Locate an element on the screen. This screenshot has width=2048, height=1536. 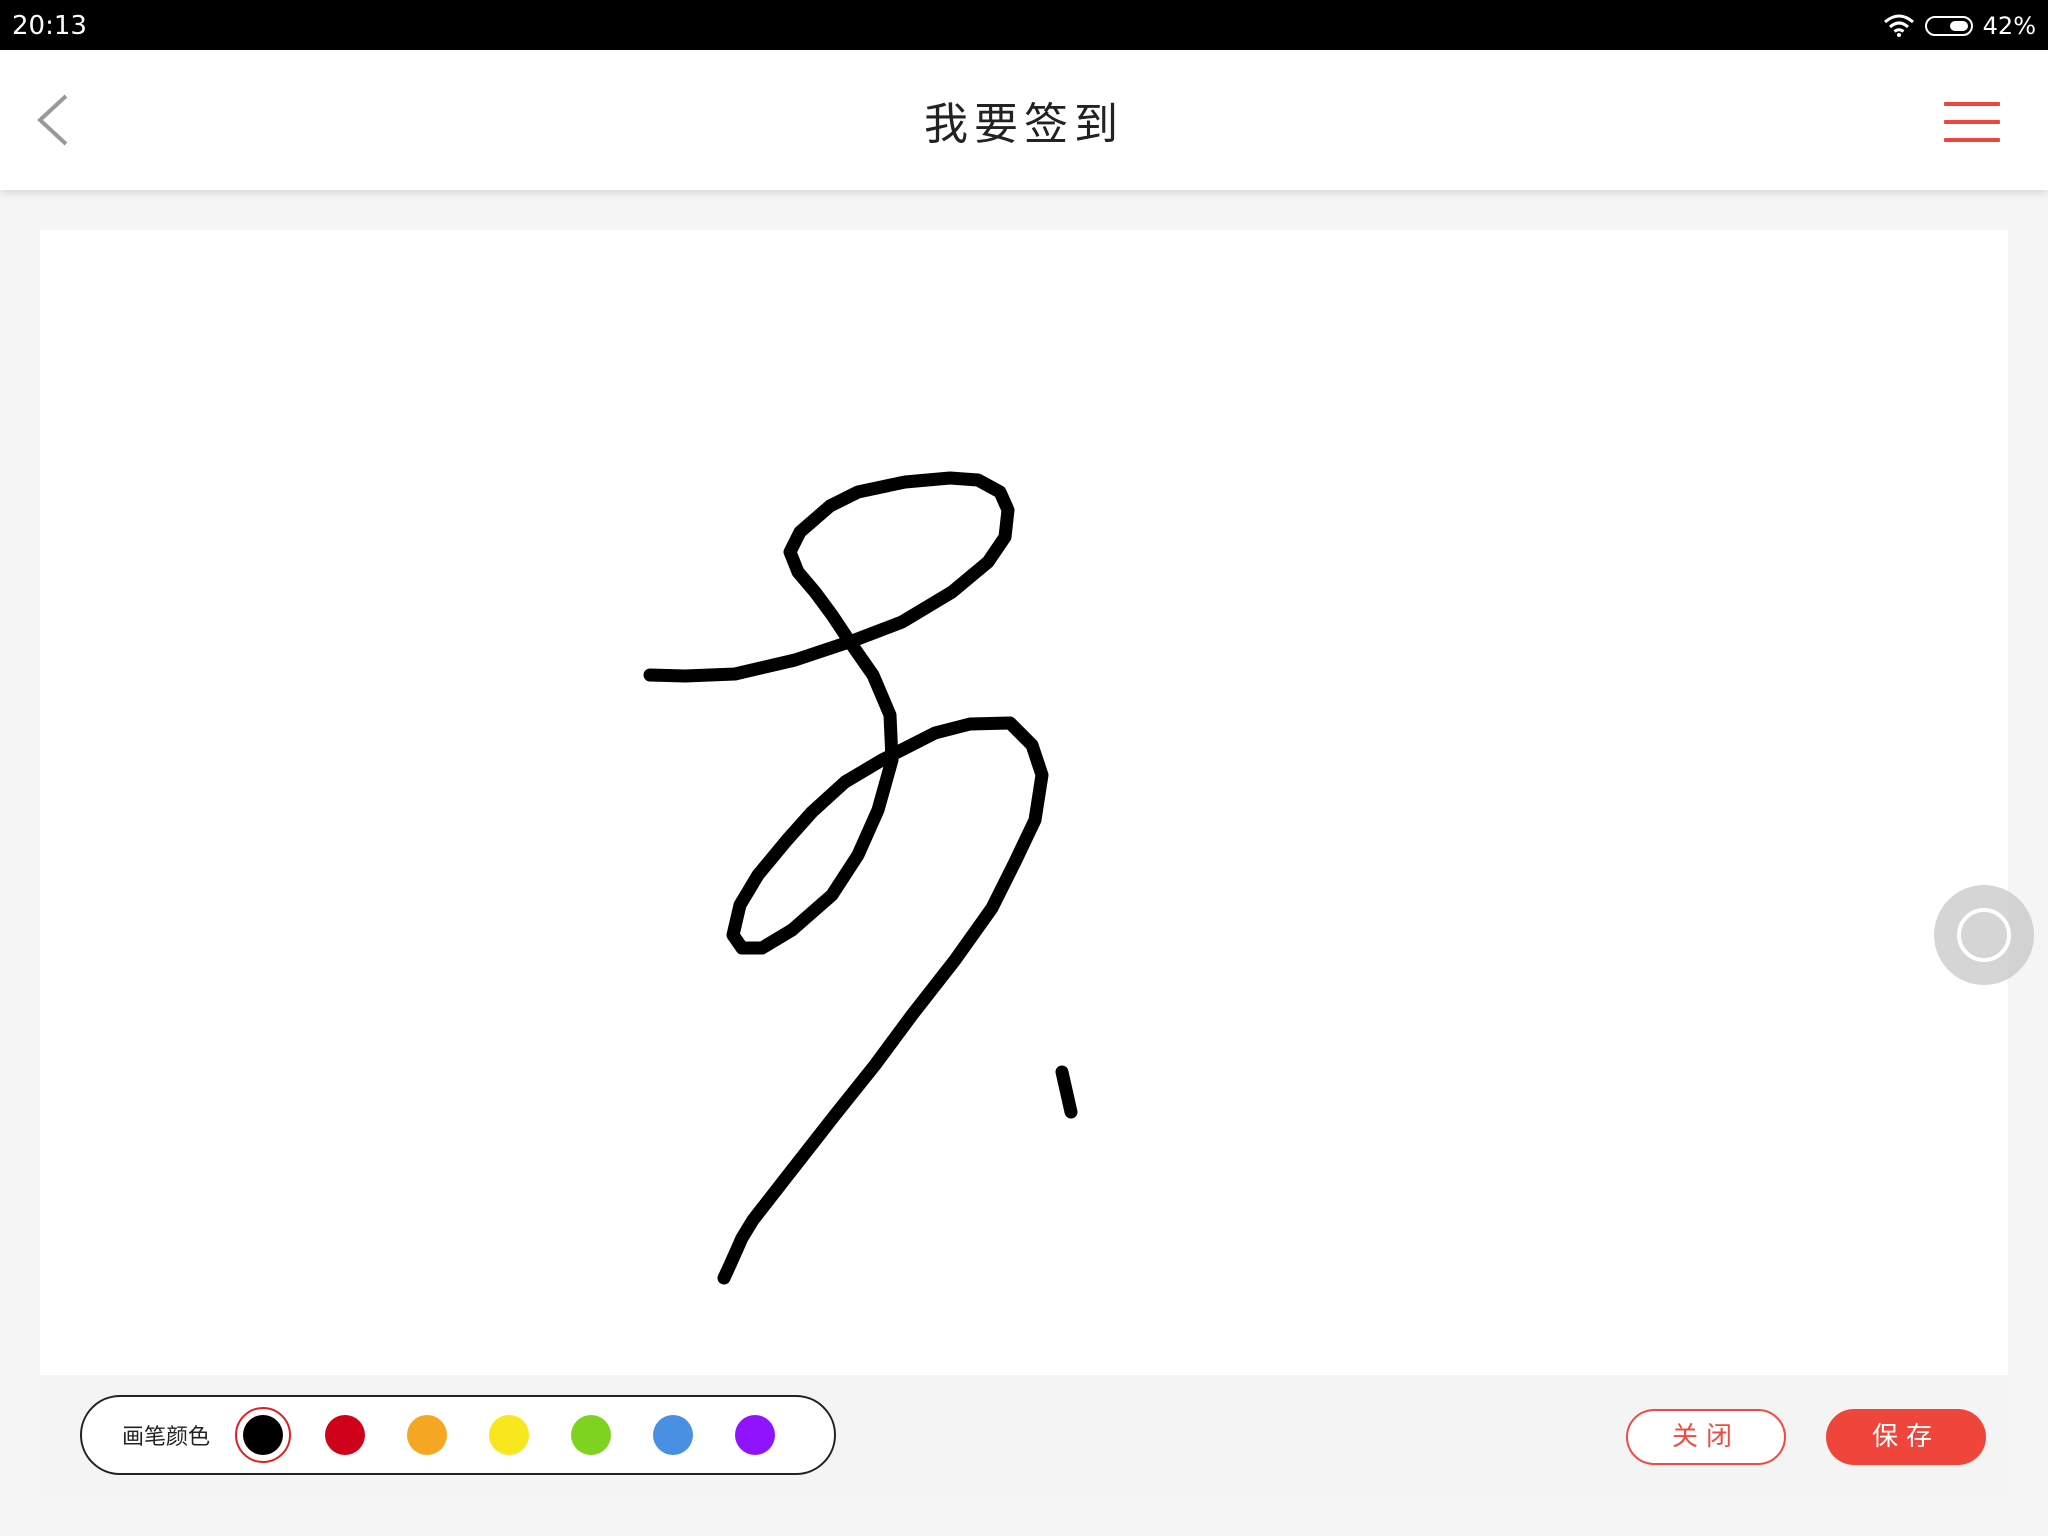
pen-color-label: 画笔颜色 is located at coordinates (166, 1437).